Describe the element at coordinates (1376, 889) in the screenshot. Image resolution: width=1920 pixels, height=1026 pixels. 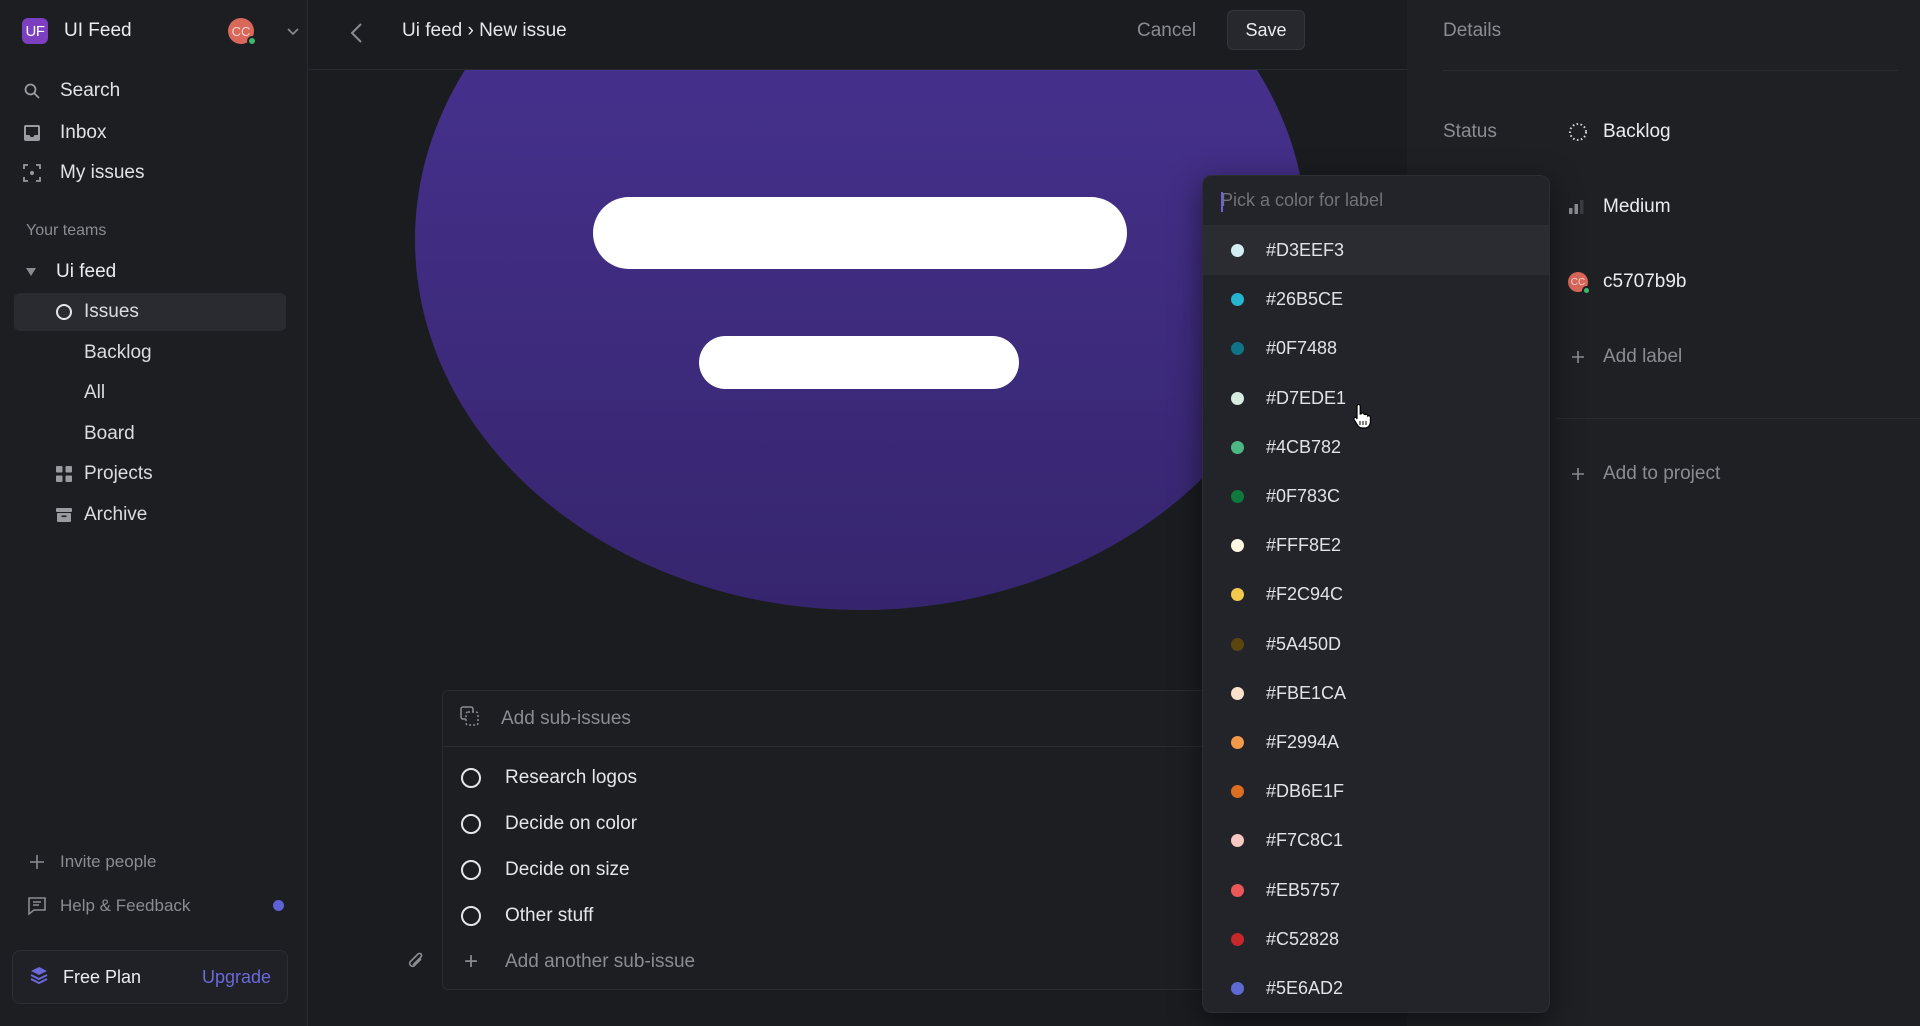
I see `color-option: #EB5757` at that location.